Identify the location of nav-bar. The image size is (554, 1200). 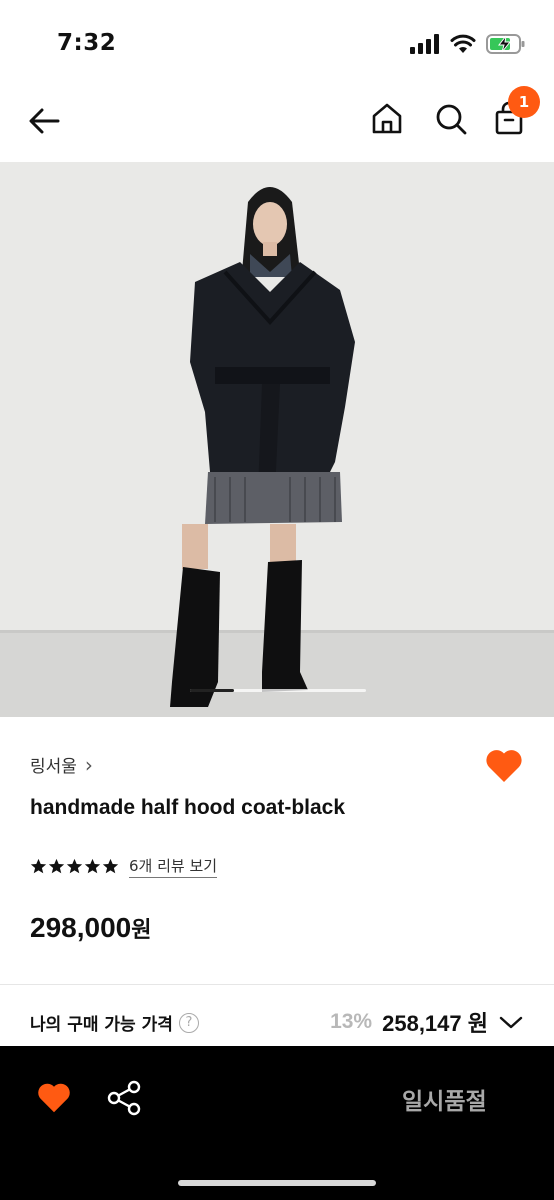
(277, 121).